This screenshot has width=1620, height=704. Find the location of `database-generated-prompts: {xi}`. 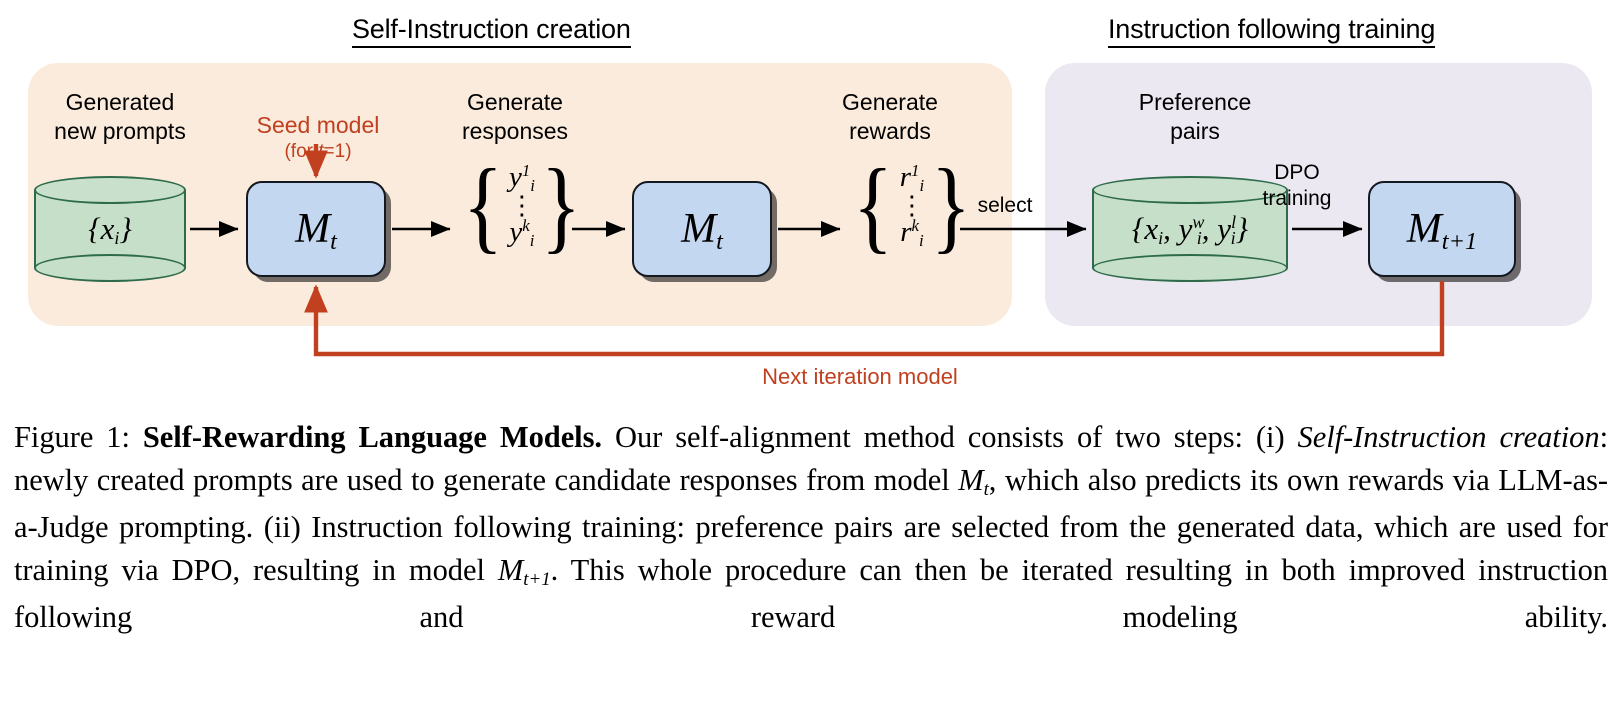

database-generated-prompts: {xi} is located at coordinates (110, 229).